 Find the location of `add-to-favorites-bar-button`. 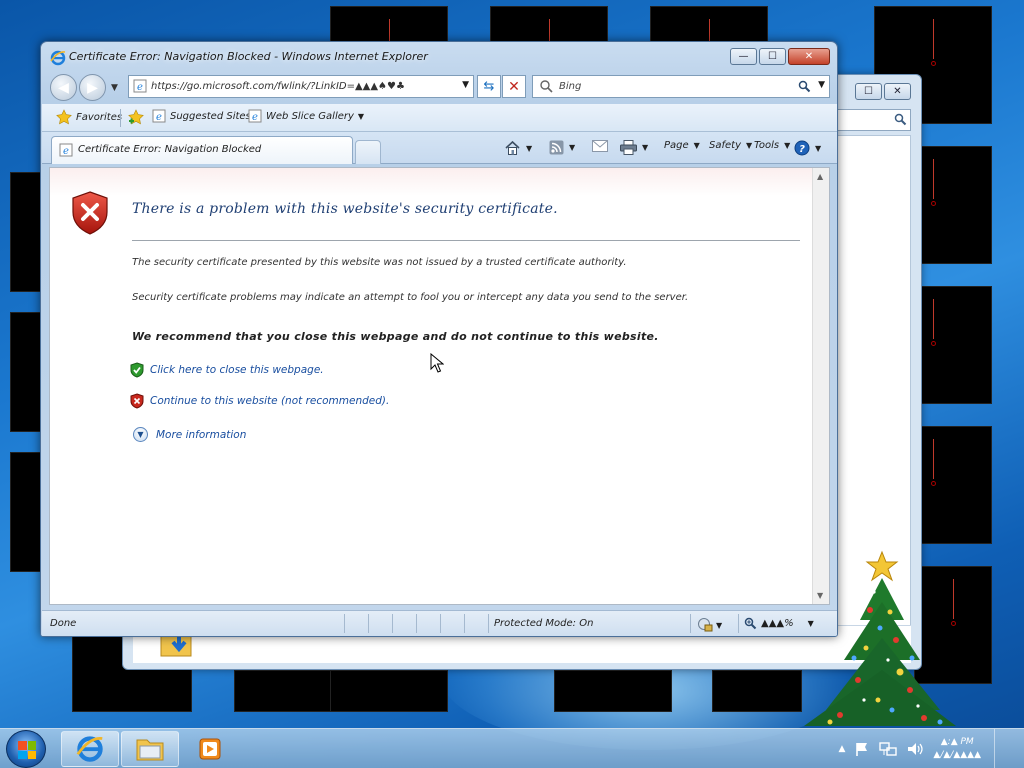

add-to-favorites-bar-button is located at coordinates (136, 117).